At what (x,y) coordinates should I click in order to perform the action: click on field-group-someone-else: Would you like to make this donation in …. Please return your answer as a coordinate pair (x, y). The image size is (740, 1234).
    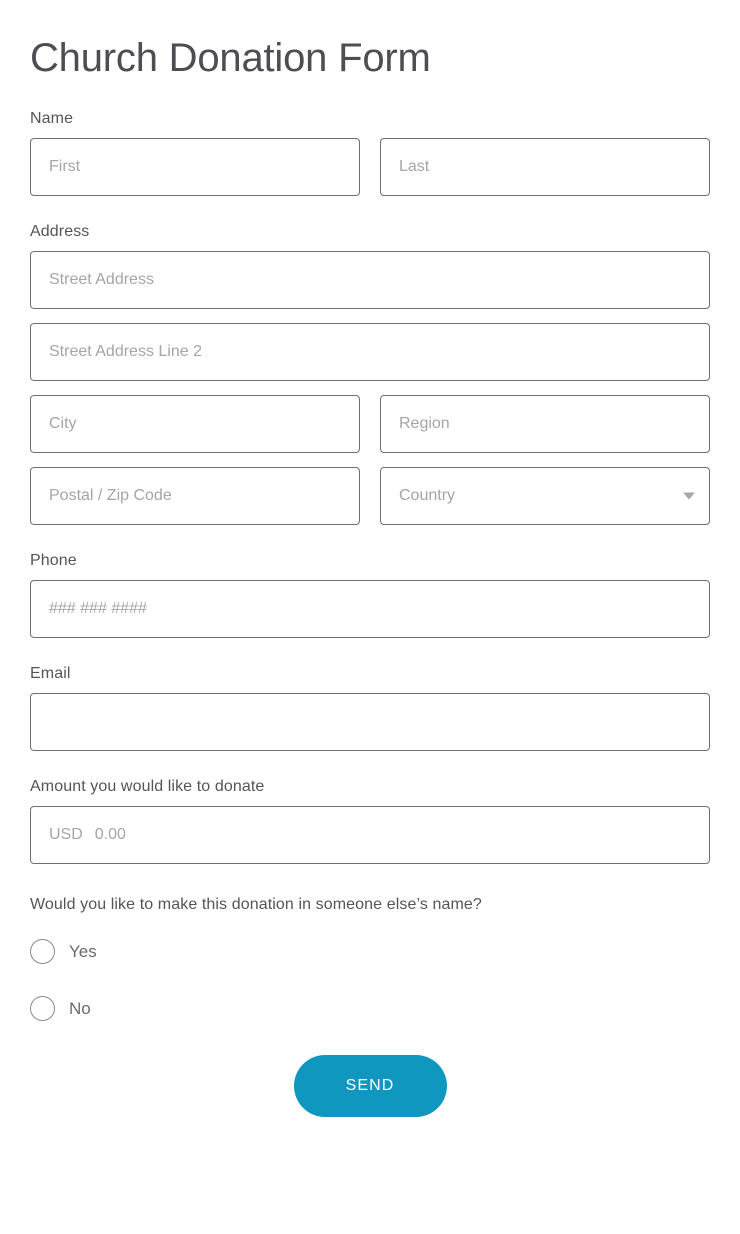
    Looking at the image, I should click on (370, 957).